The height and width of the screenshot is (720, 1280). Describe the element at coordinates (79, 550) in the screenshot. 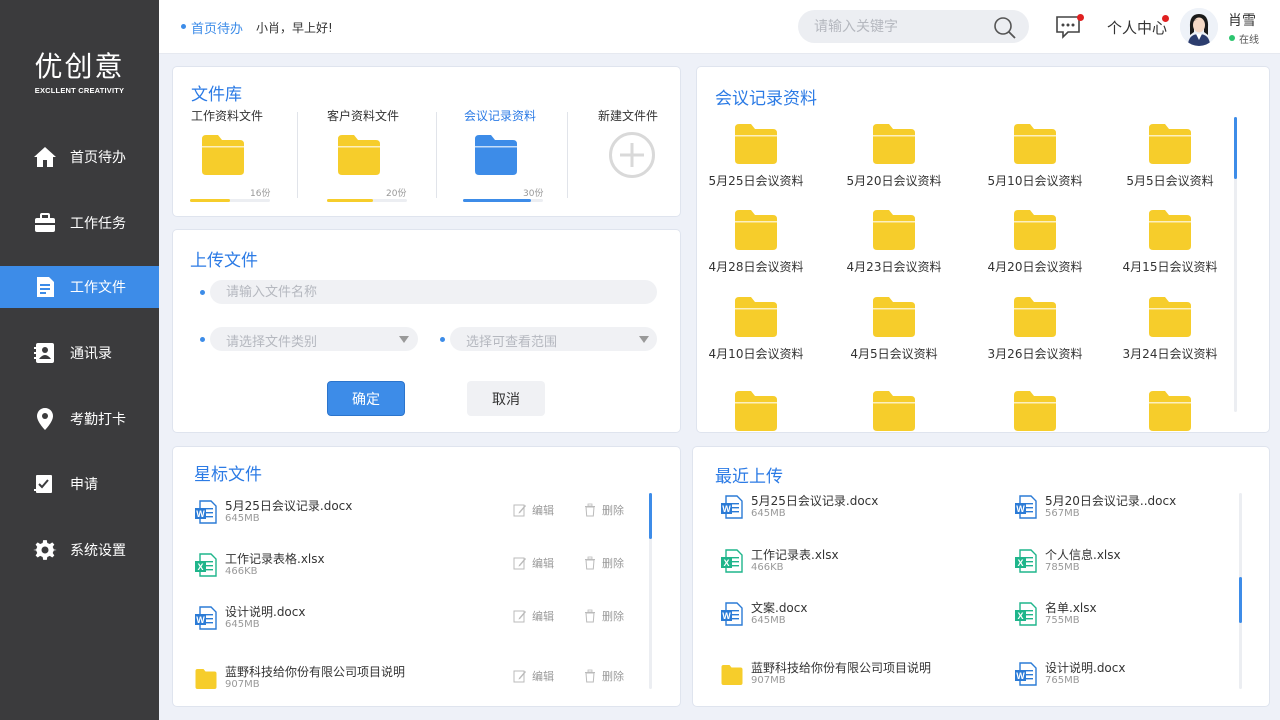

I see `sidebar-item-settings: 系统设置` at that location.